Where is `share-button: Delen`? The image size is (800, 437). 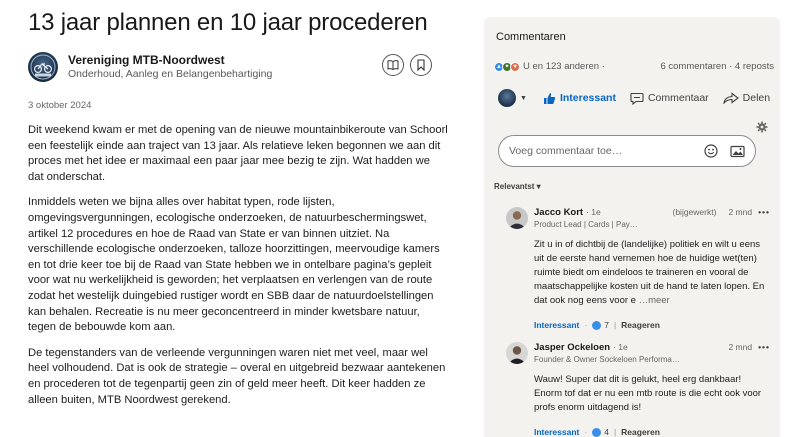
share-button: Delen is located at coordinates (746, 98).